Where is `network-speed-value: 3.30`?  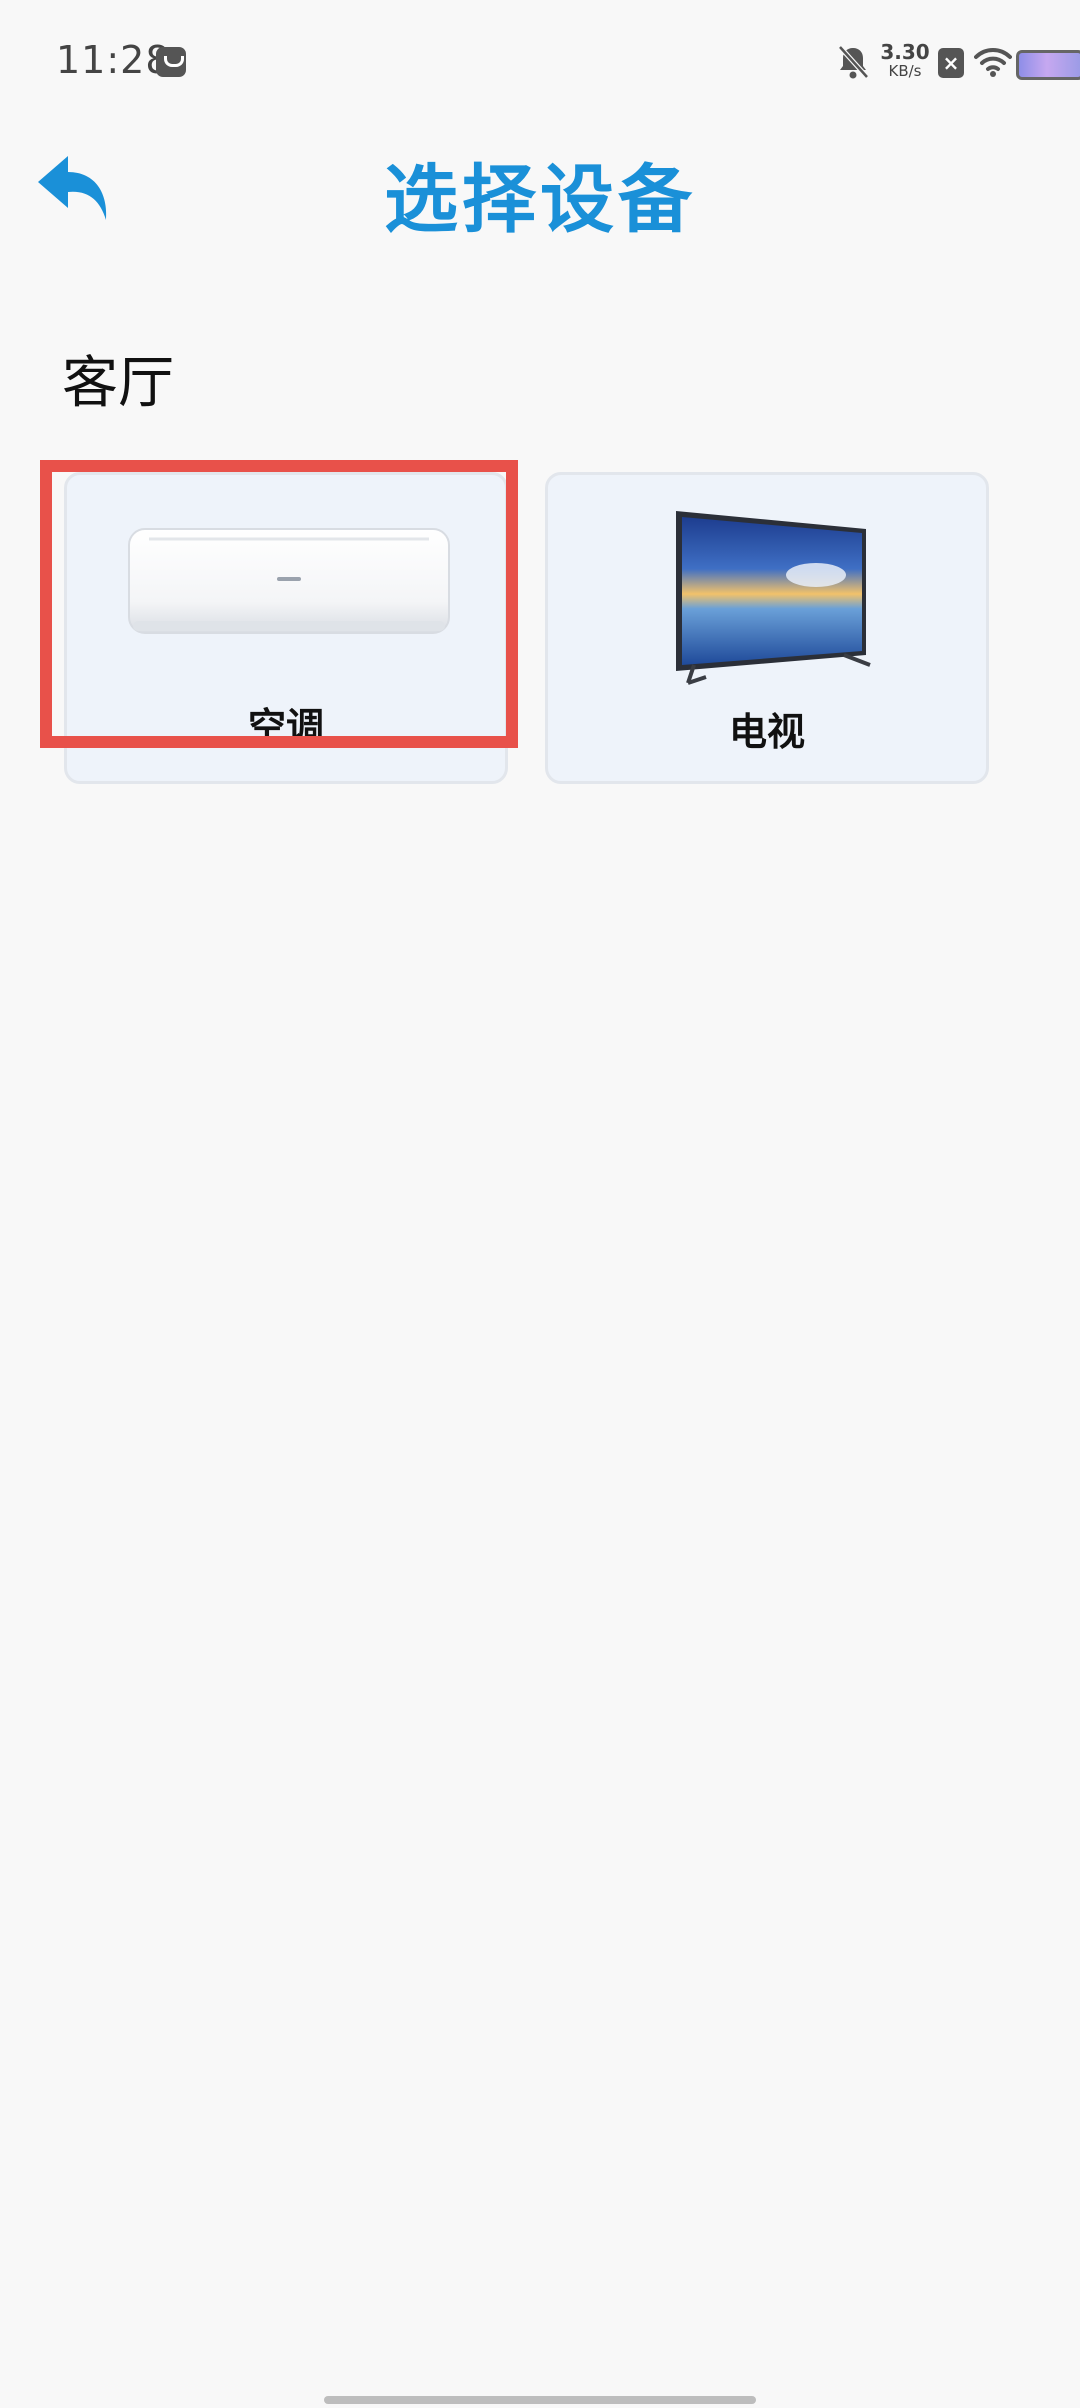
network-speed-value: 3.30 is located at coordinates (905, 52).